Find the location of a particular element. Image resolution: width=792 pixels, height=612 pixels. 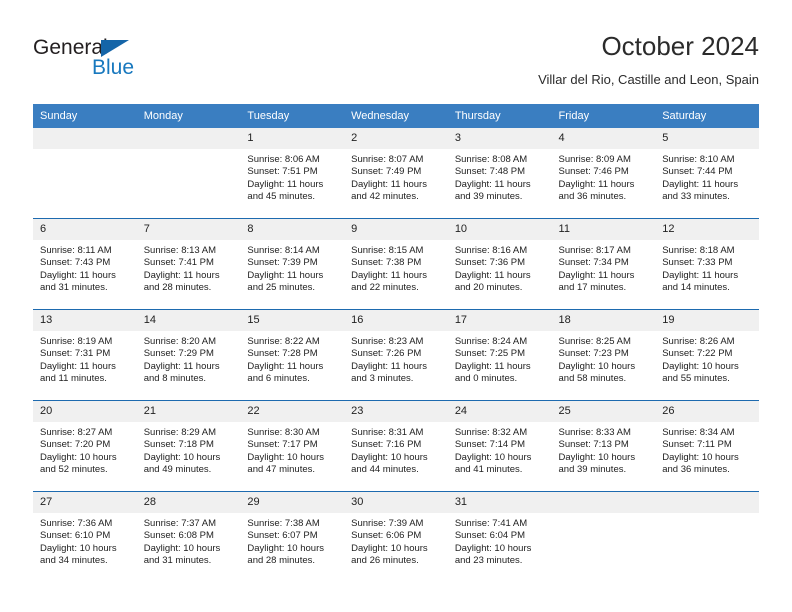

sunset-text: Sunset: 7:23 PM is located at coordinates (593, 354).